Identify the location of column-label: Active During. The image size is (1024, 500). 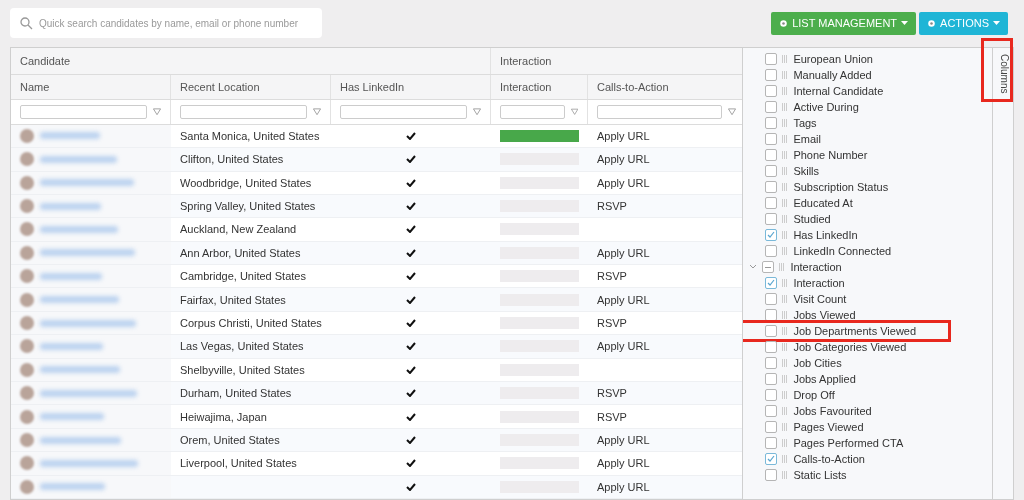
(826, 107).